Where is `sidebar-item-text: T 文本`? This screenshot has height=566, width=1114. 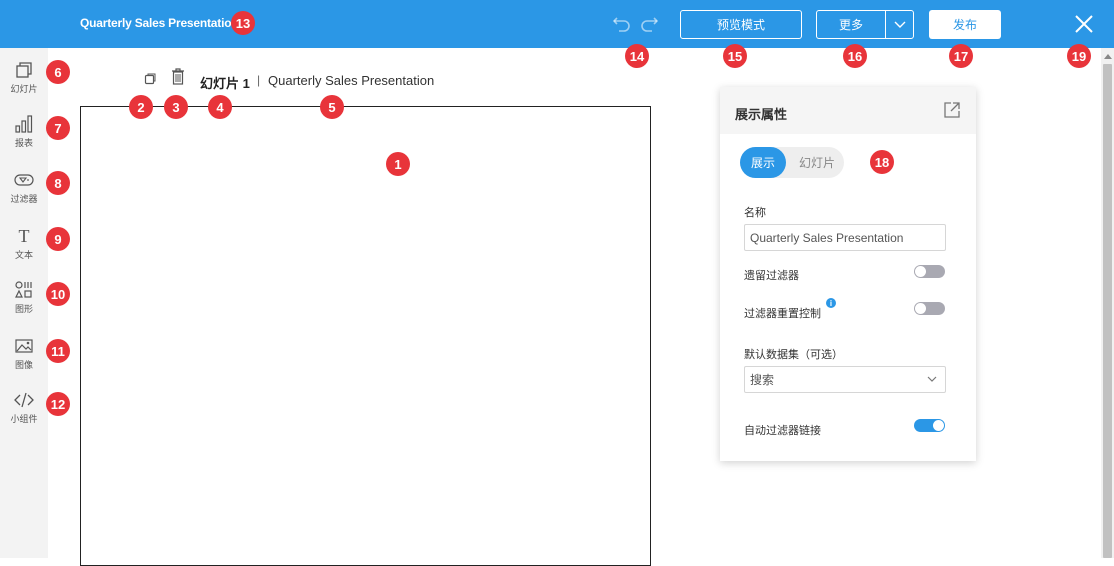 sidebar-item-text: T 文本 is located at coordinates (24, 243).